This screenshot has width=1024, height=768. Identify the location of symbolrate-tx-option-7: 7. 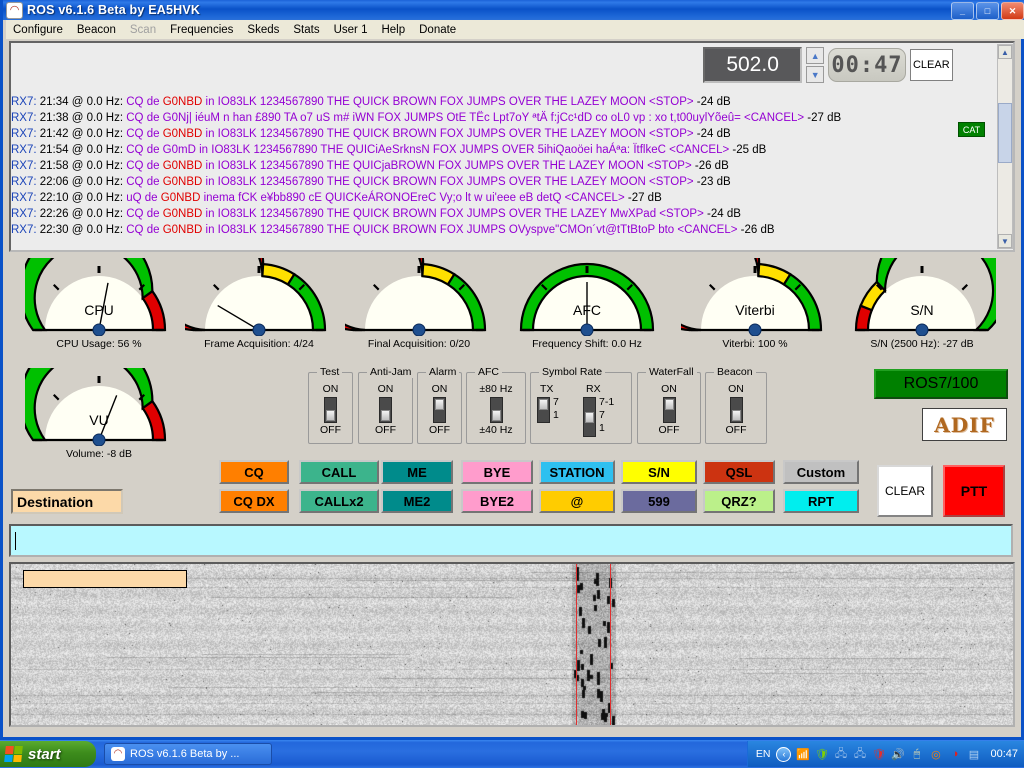
(556, 402).